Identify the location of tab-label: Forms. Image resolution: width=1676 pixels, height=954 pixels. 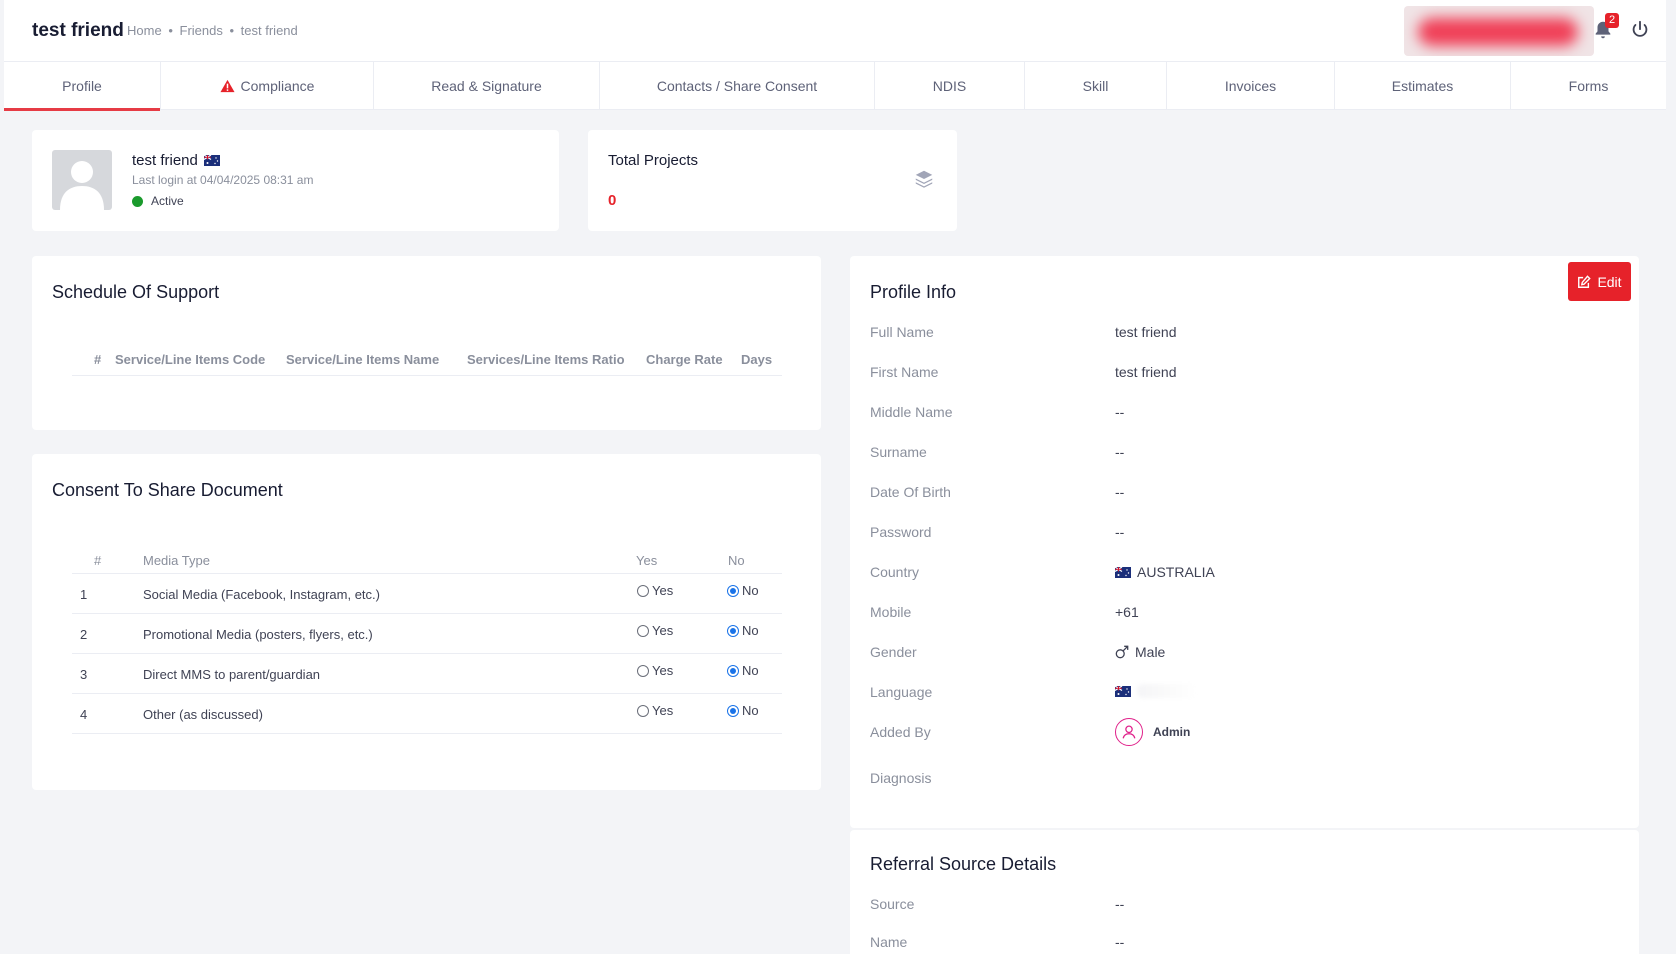
(1588, 86).